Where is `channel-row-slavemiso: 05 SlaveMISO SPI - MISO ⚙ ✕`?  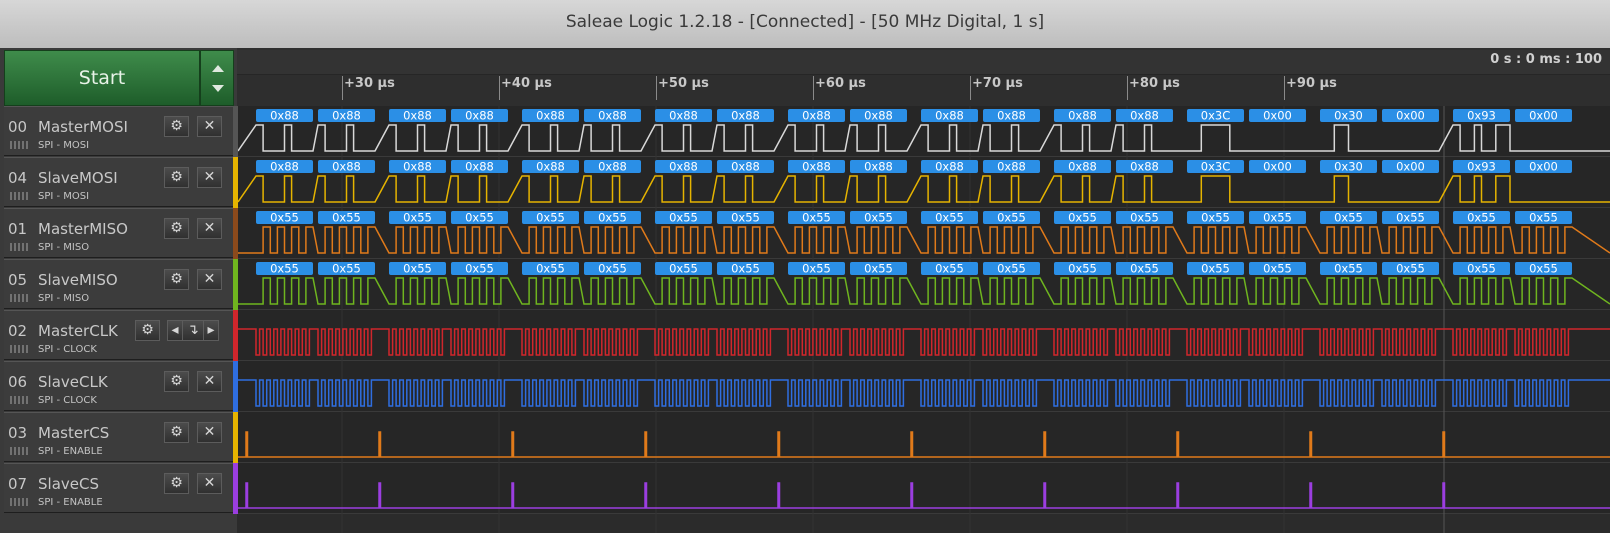
channel-row-slavemiso: 05 SlaveMISO SPI - MISO ⚙ ✕ is located at coordinates (118, 284).